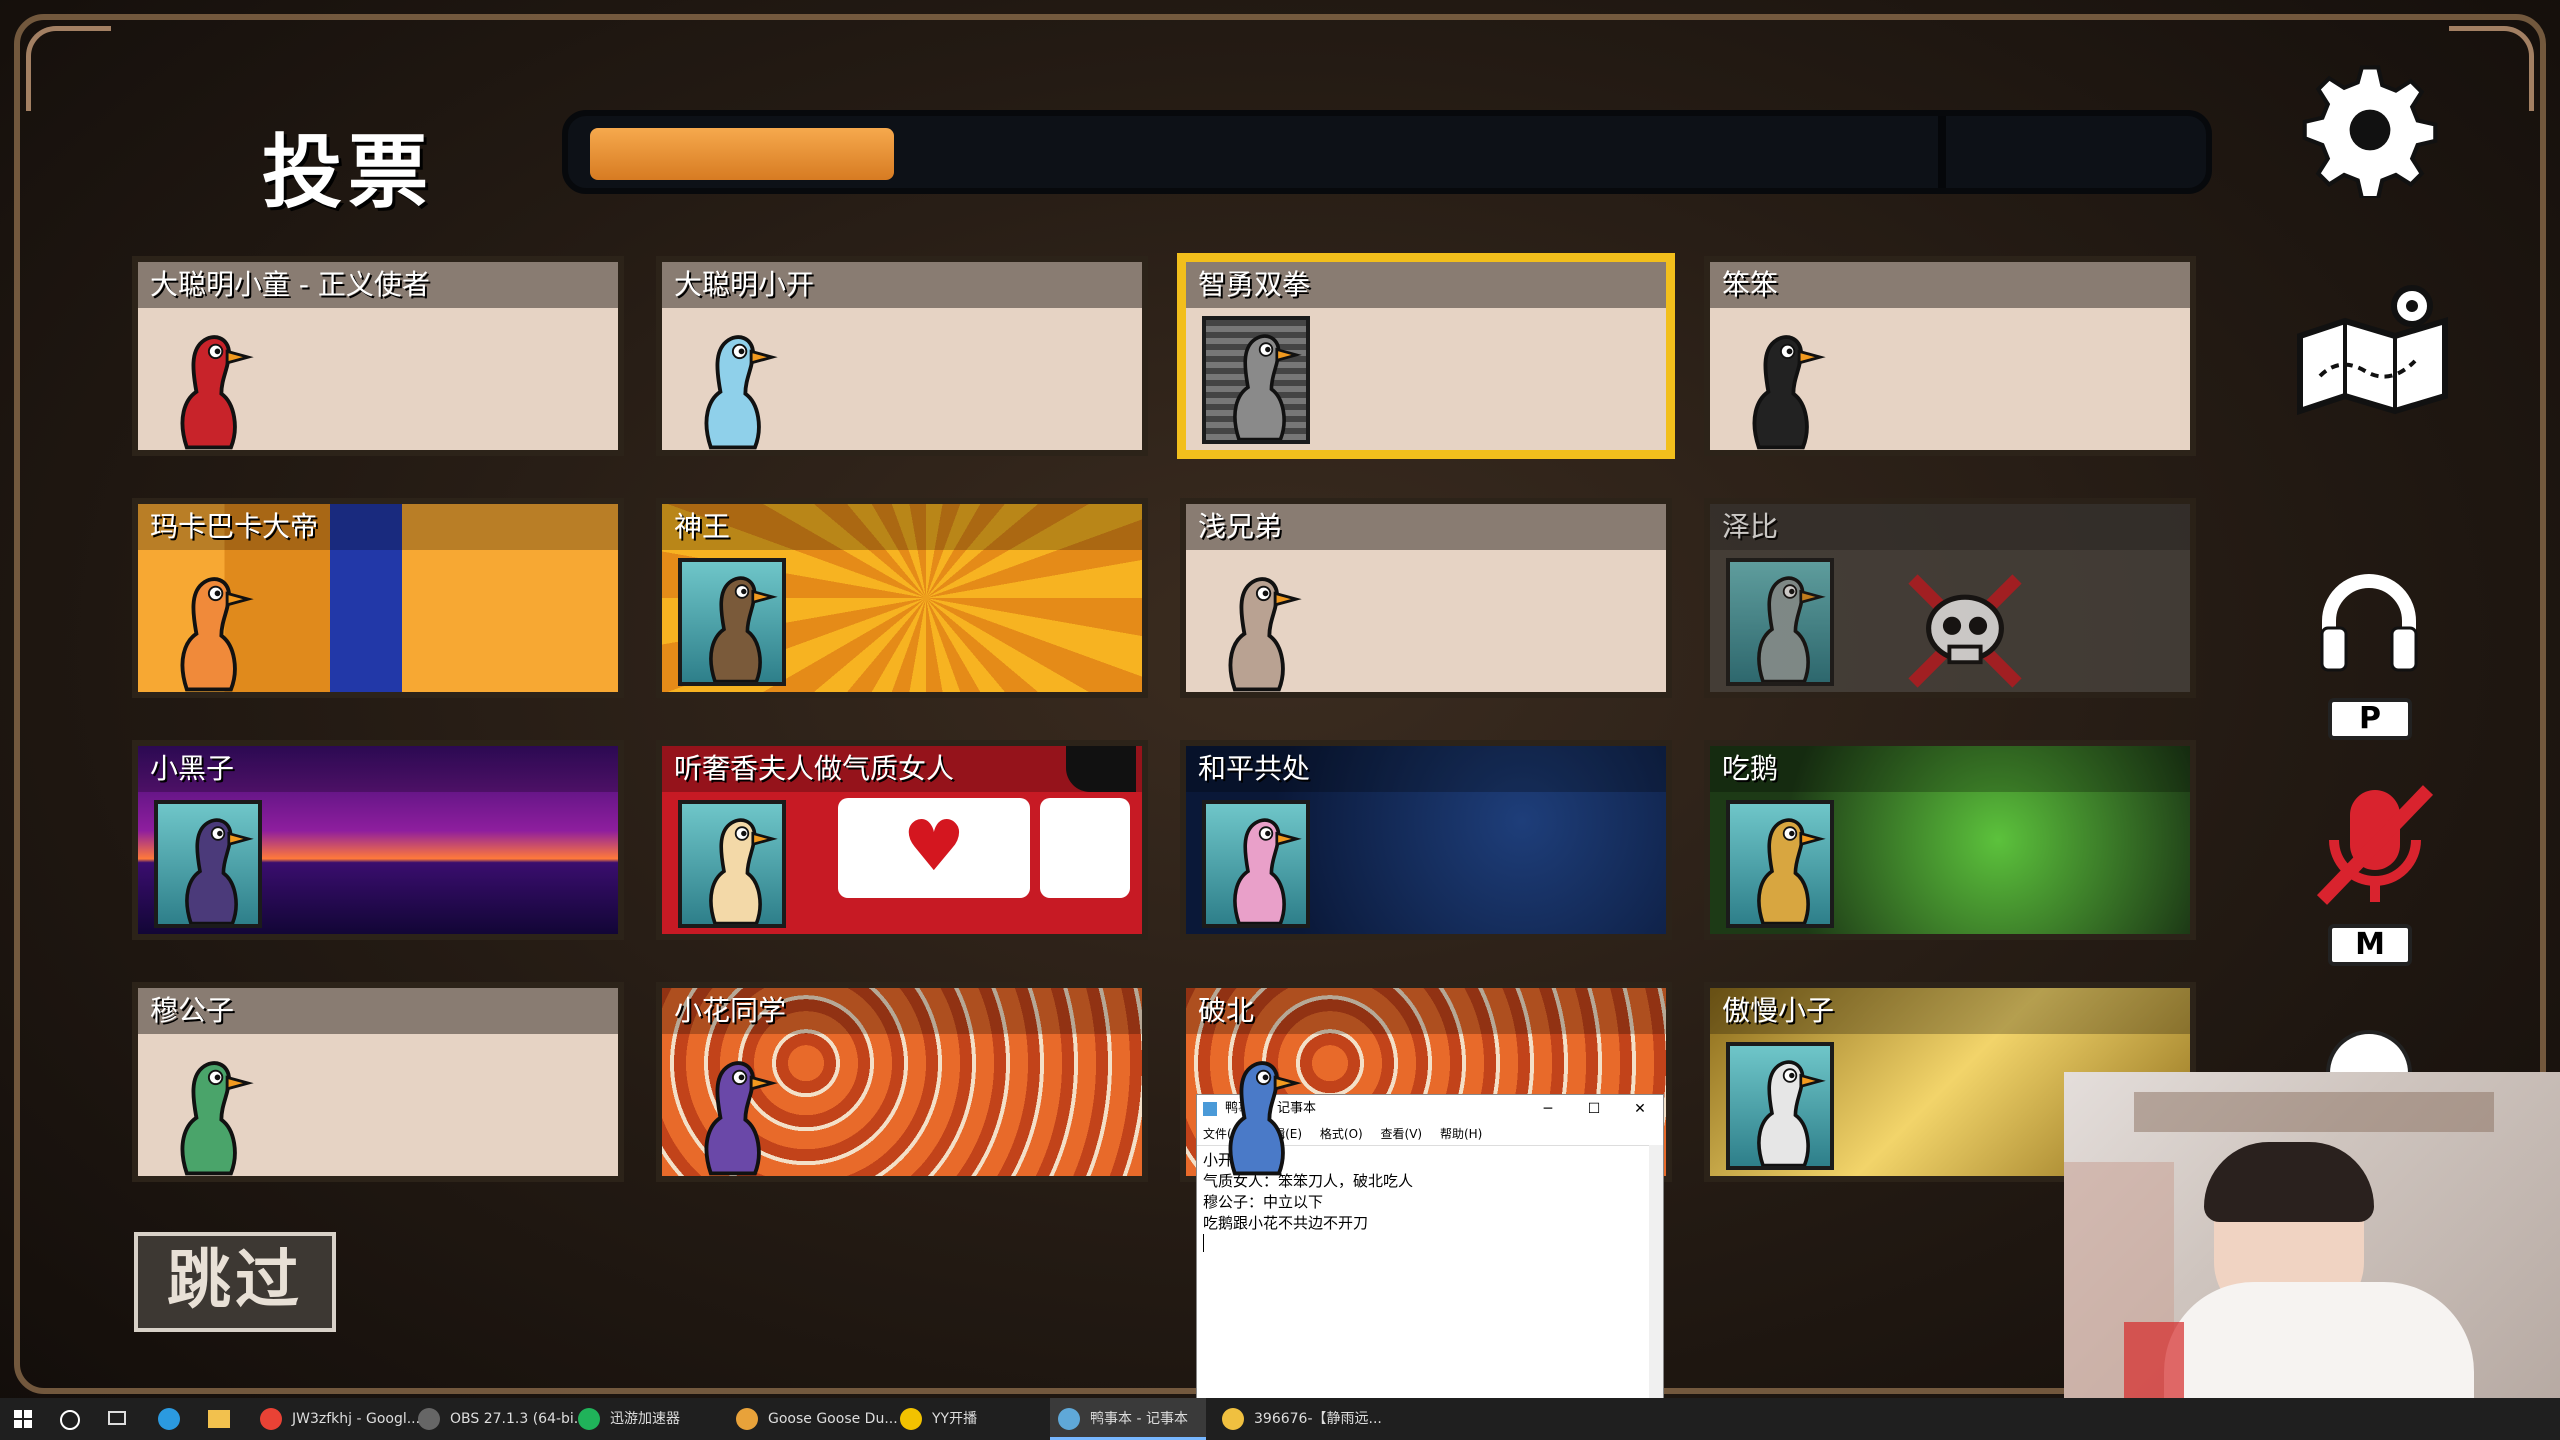 The image size is (2560, 1440). Describe the element at coordinates (902, 527) in the screenshot. I see `player-name: 神王` at that location.